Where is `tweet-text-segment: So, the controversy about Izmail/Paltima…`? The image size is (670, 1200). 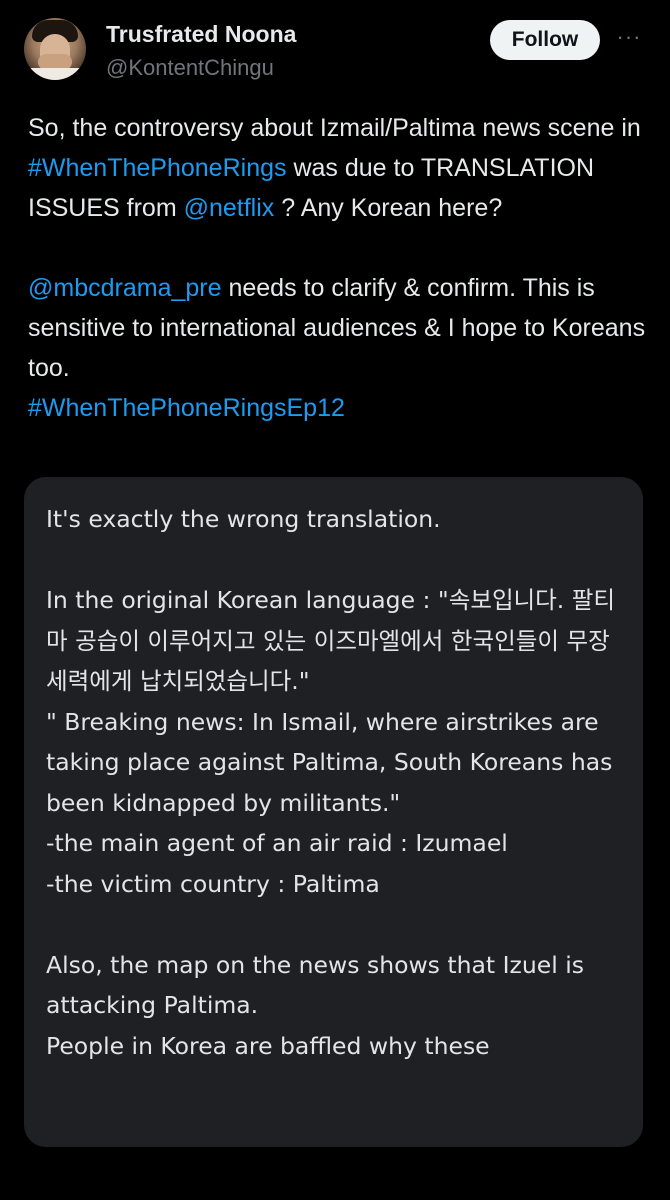
tweet-text-segment: So, the controversy about Izmail/Paltima… is located at coordinates (334, 128).